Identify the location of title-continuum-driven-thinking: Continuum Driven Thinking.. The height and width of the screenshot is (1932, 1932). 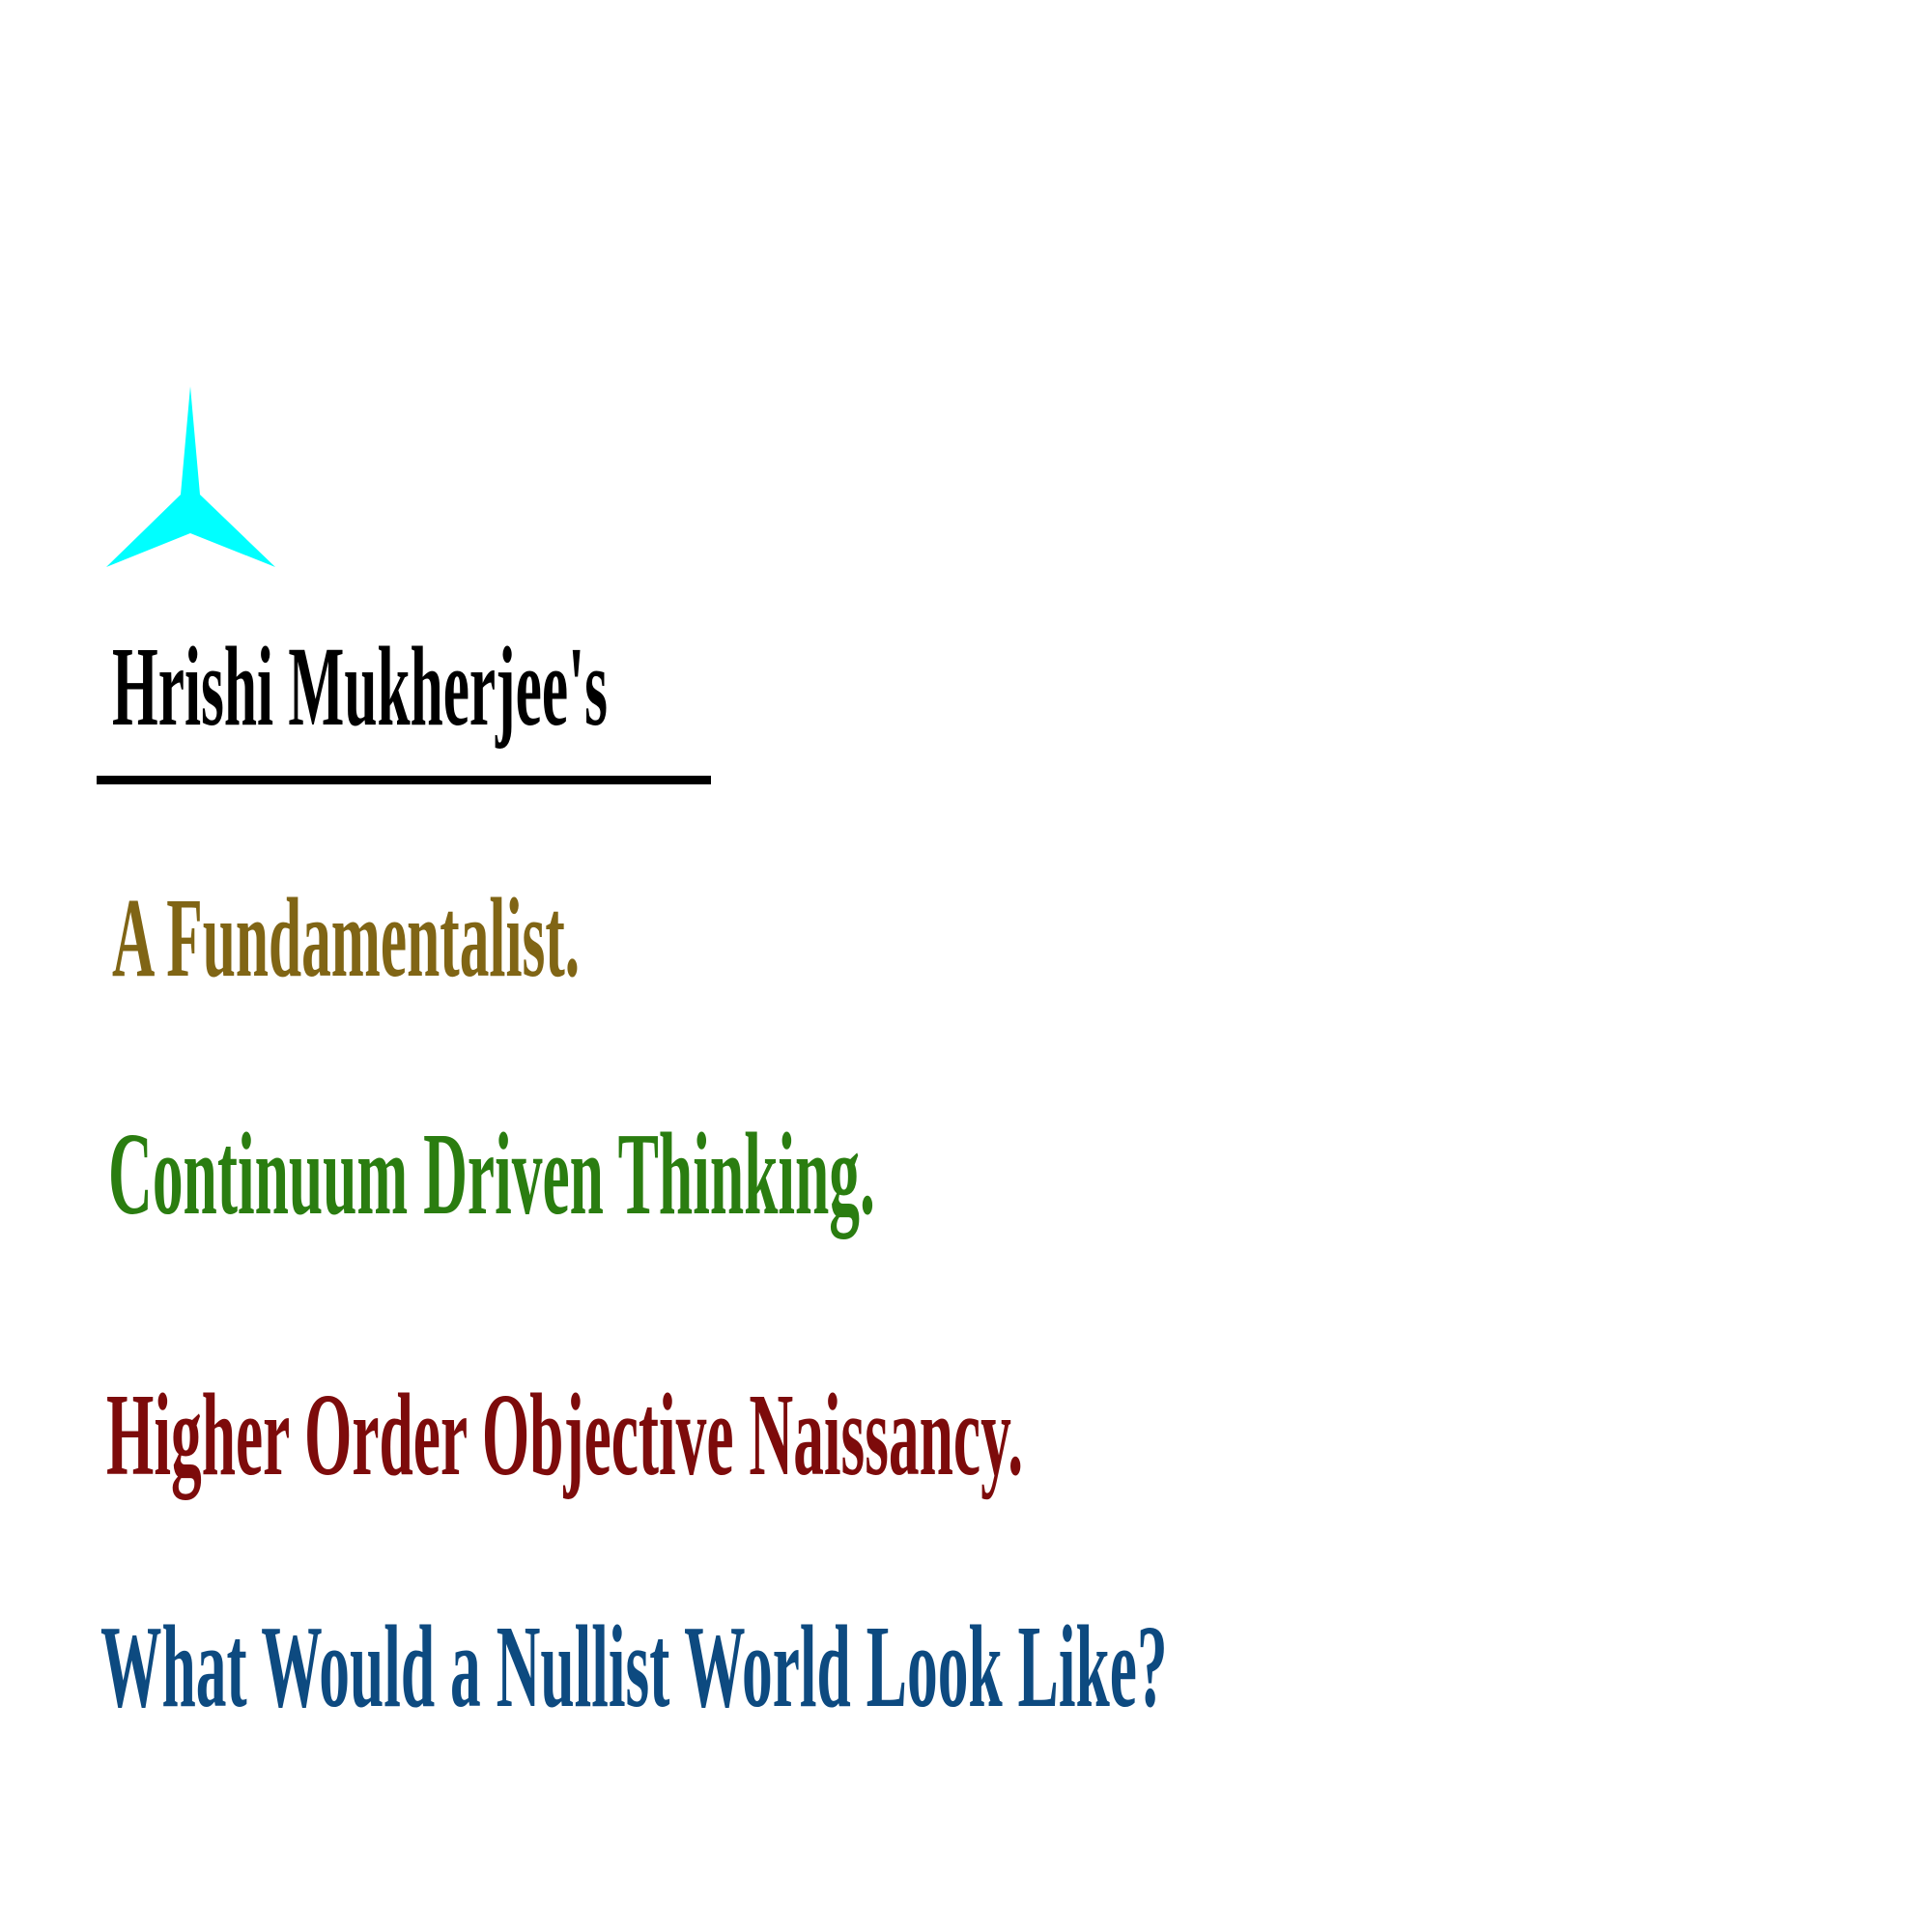
(491, 1174).